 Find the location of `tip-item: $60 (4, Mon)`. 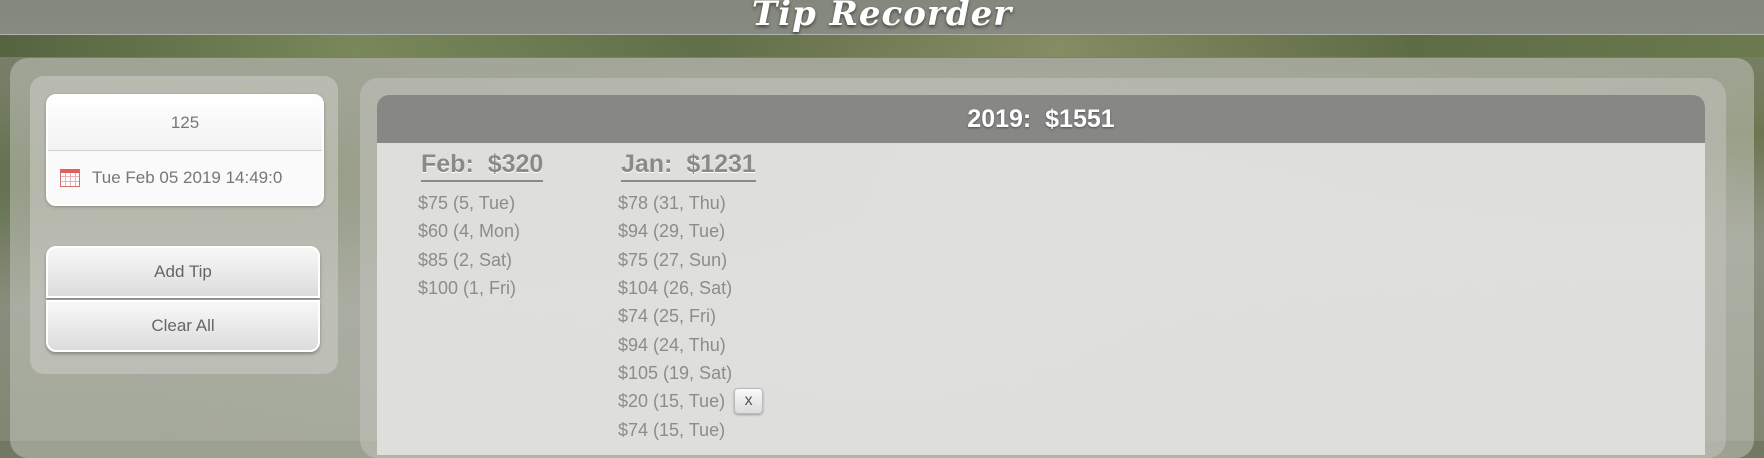

tip-item: $60 (4, Mon) is located at coordinates (480, 231).